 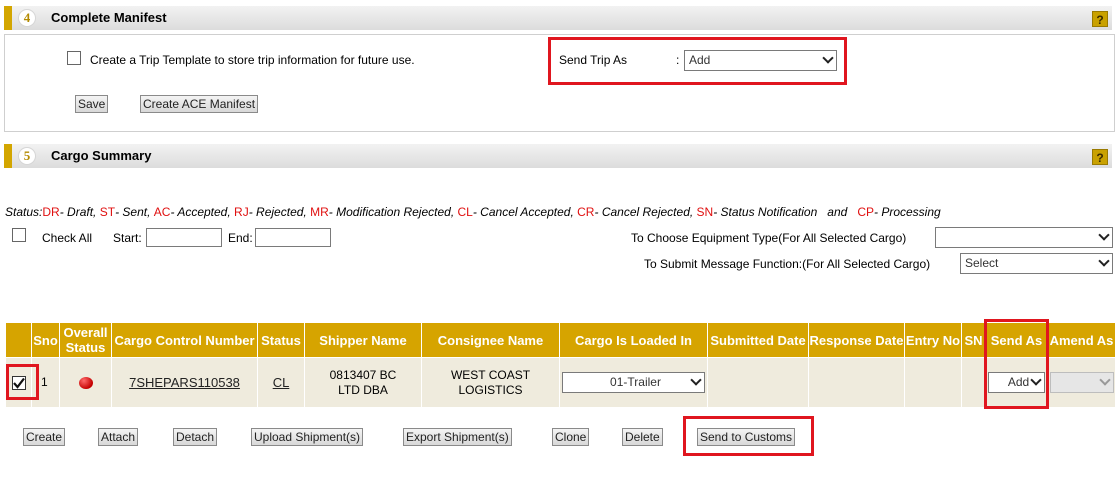 What do you see at coordinates (107, 212) in the screenshot?
I see `status-code: ST` at bounding box center [107, 212].